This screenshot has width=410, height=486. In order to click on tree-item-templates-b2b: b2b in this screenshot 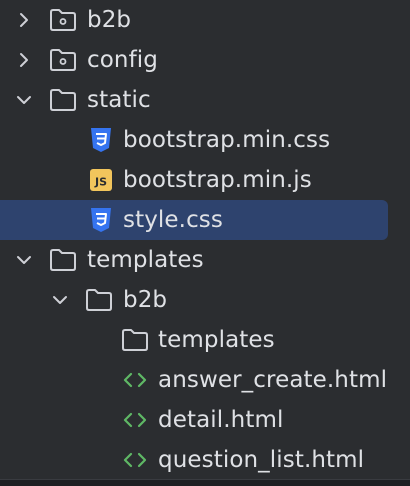, I will do `click(205, 300)`.